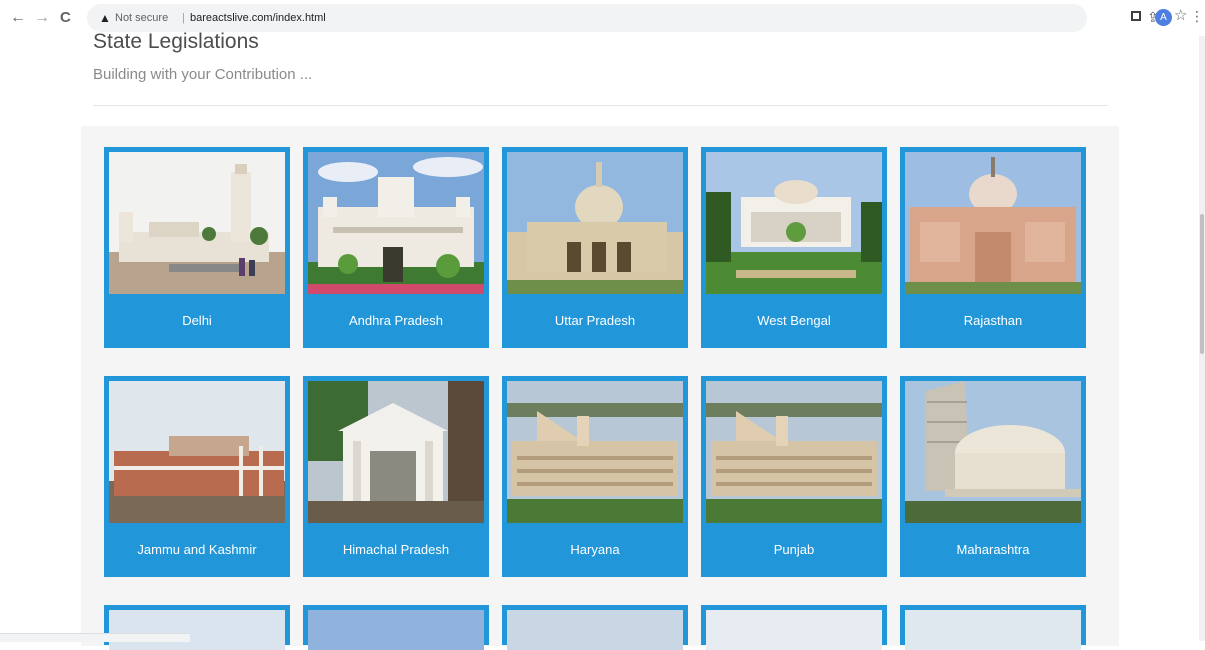 Image resolution: width=1205 pixels, height=650 pixels. I want to click on state-card-uttar-pradesh: Uttar Pradesh, so click(595, 247).